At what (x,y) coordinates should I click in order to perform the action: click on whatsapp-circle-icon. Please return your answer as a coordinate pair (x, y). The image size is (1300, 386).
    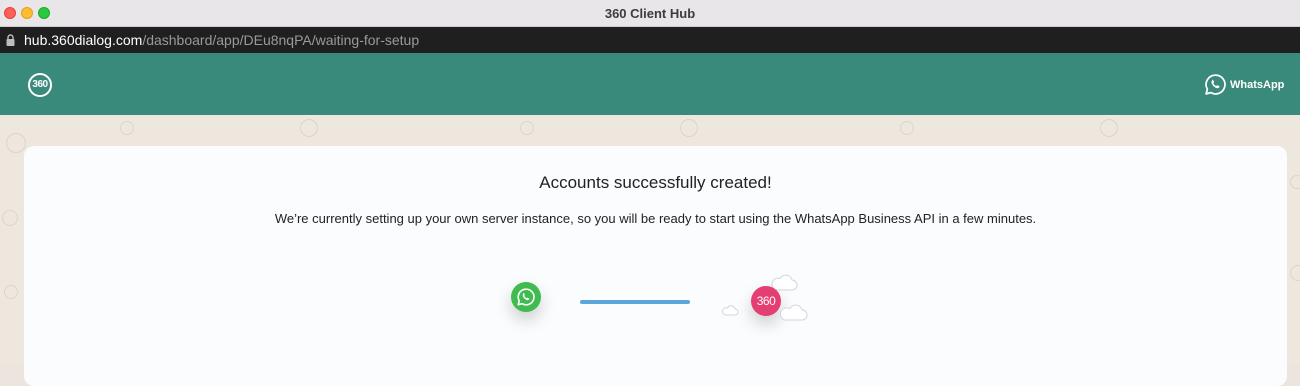
    Looking at the image, I should click on (526, 297).